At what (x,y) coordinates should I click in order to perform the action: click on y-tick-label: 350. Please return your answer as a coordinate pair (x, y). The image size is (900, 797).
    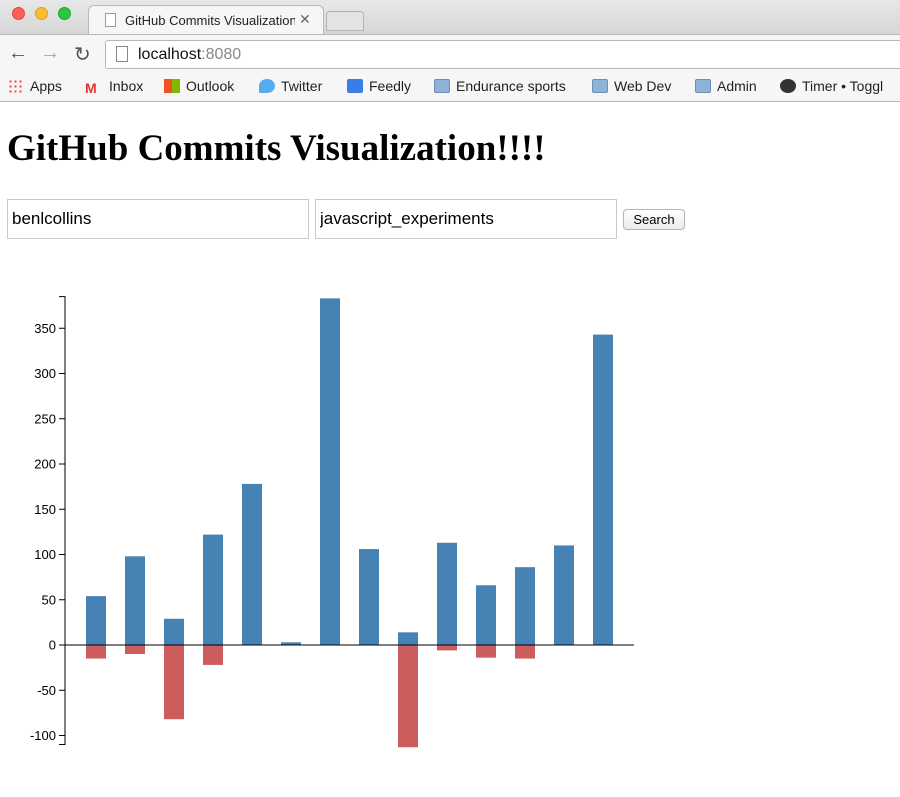
    Looking at the image, I should click on (45, 328).